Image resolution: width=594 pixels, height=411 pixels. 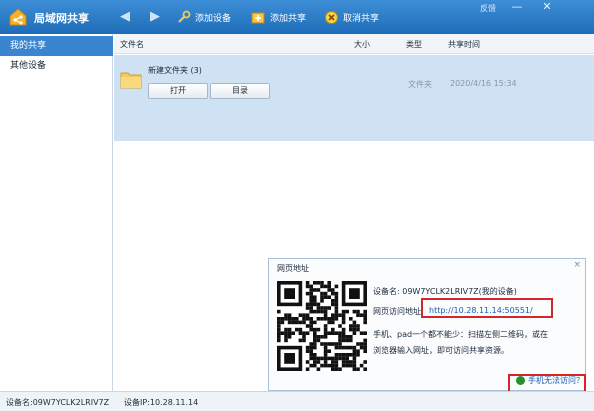 What do you see at coordinates (56, 46) in the screenshot?
I see `sidebar-item-my-share: 我的共享` at bounding box center [56, 46].